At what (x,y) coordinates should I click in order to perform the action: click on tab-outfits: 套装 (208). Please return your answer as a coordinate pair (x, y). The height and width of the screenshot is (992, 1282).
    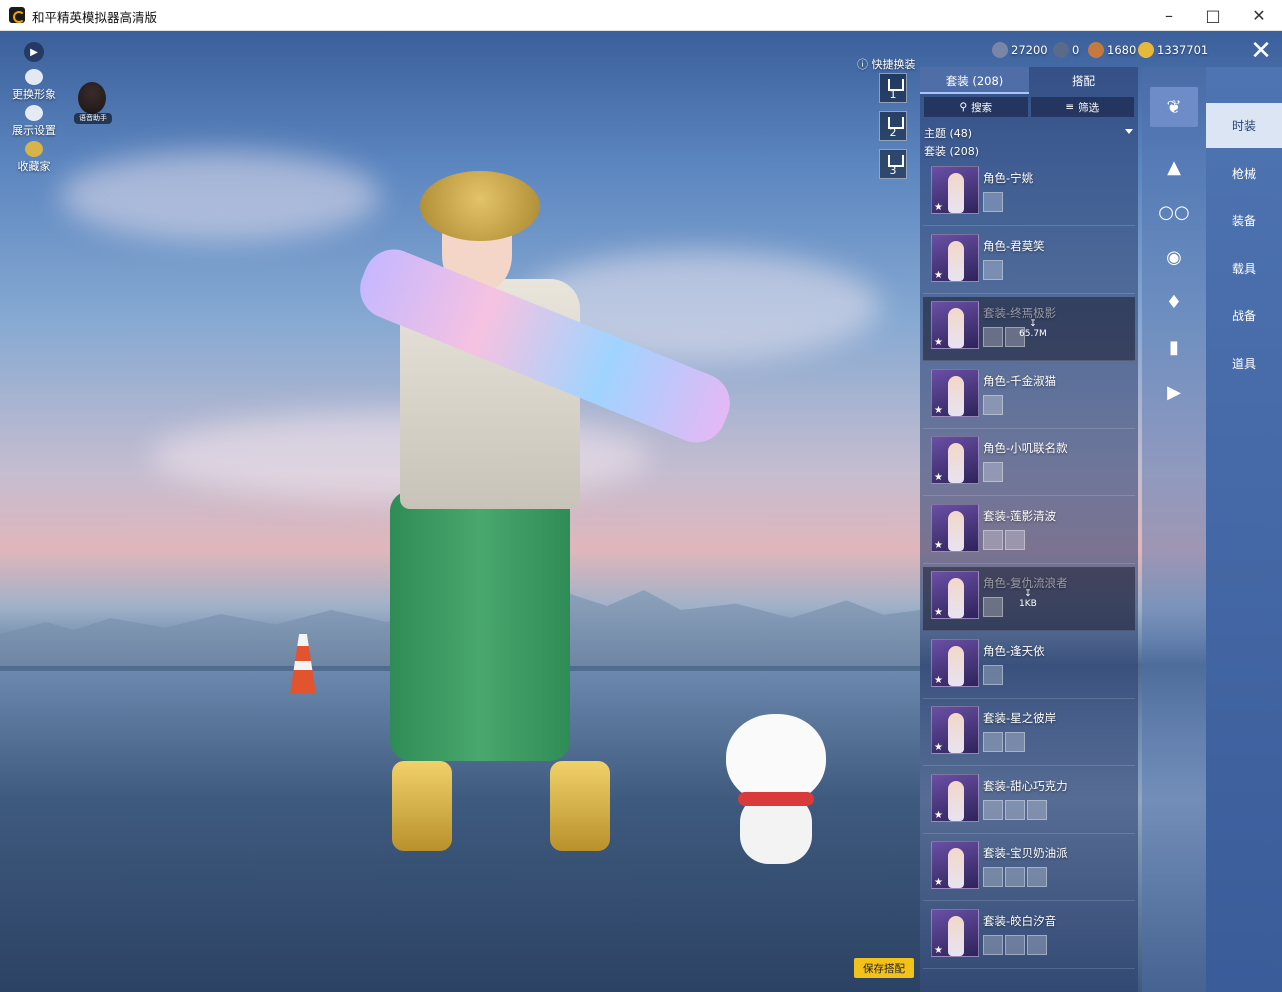
    Looking at the image, I should click on (974, 80).